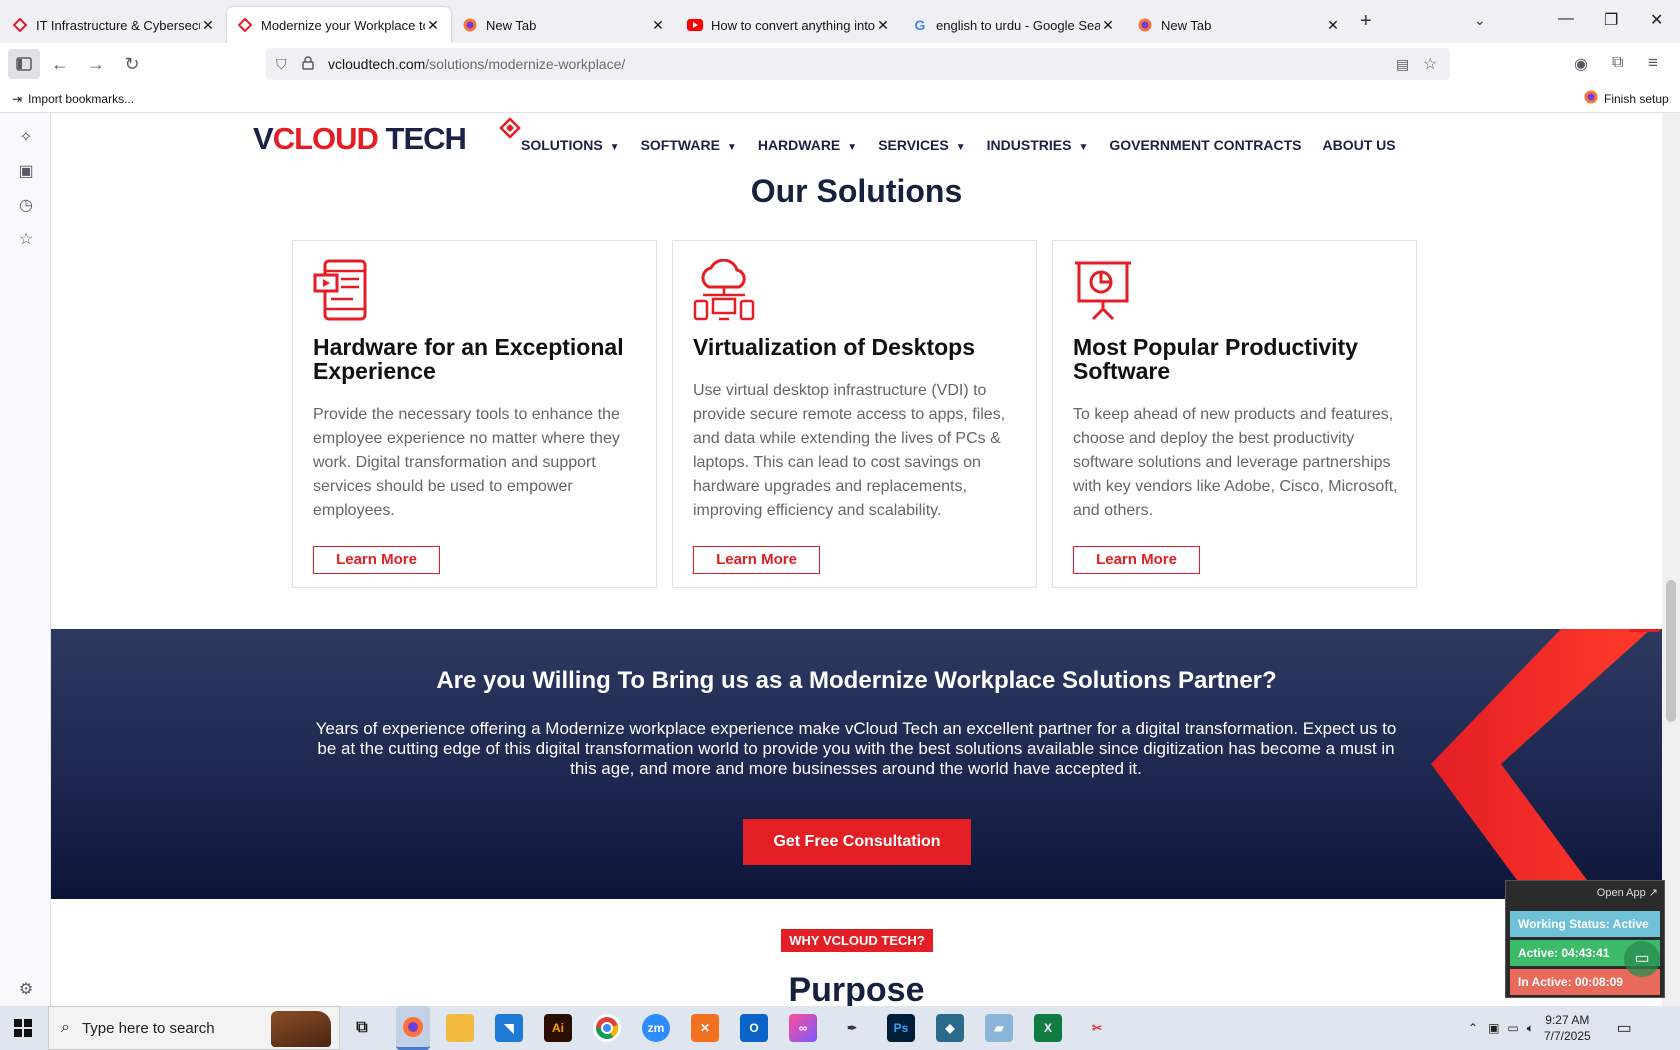 Image resolution: width=1680 pixels, height=1050 pixels. I want to click on vscode-icon: ◥, so click(509, 1028).